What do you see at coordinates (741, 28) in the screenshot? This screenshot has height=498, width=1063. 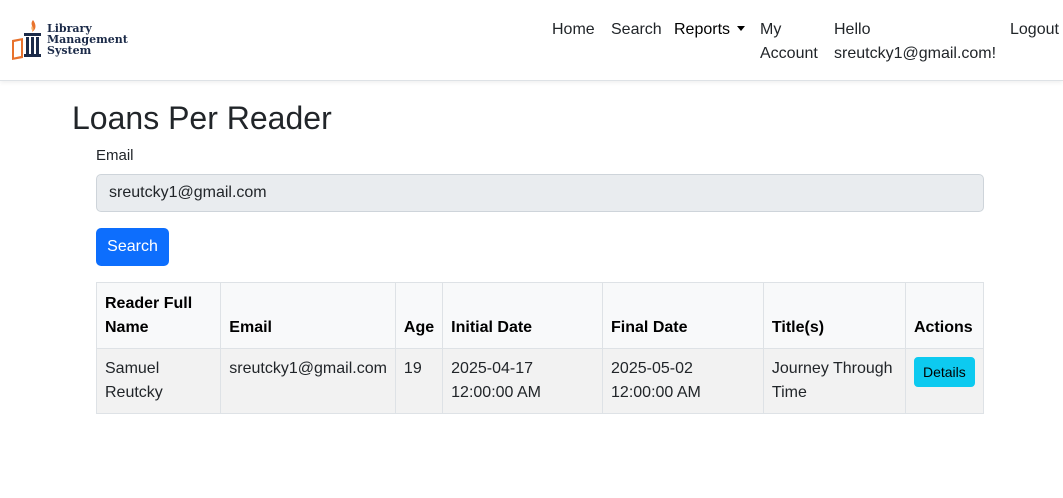 I see `caret-down-icon` at bounding box center [741, 28].